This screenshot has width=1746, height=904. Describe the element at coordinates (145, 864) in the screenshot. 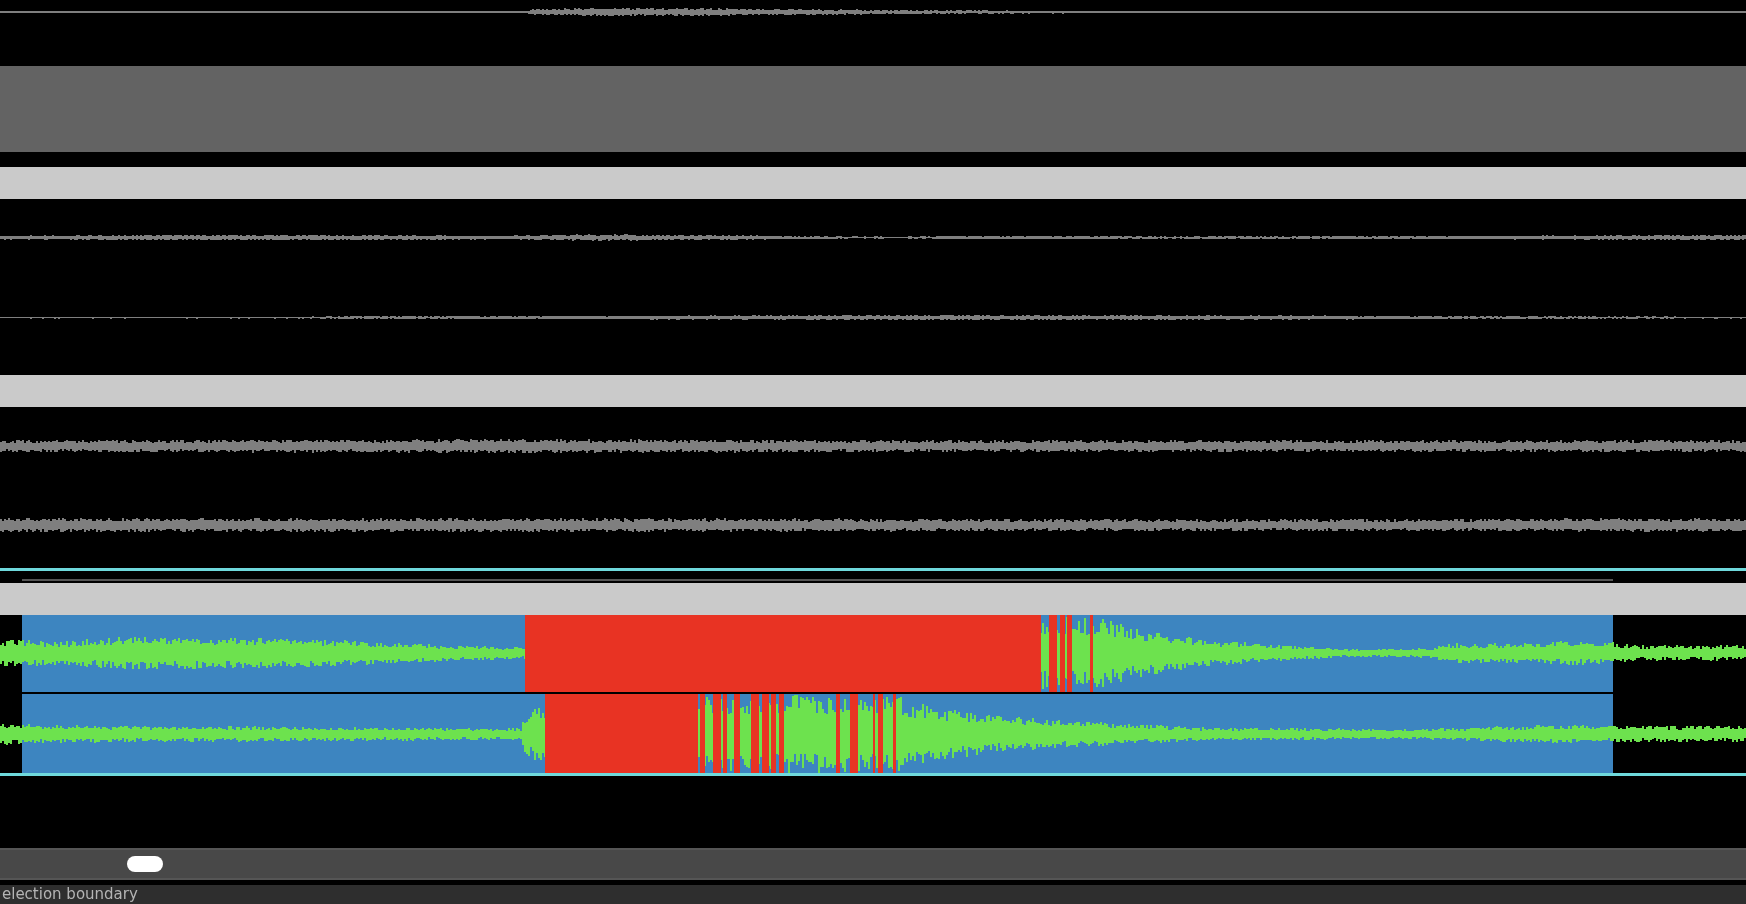

I see `scrollbar-thumb` at that location.